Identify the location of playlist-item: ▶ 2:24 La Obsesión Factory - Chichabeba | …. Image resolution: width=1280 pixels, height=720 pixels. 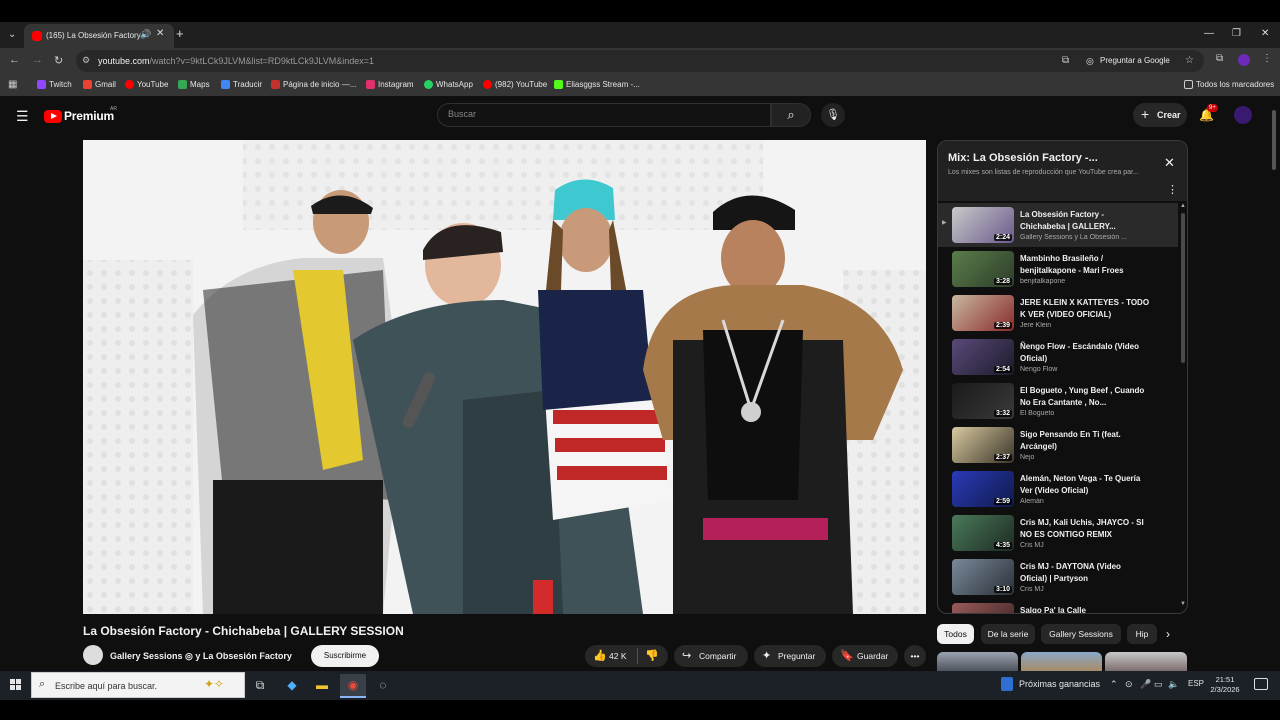
(1058, 225).